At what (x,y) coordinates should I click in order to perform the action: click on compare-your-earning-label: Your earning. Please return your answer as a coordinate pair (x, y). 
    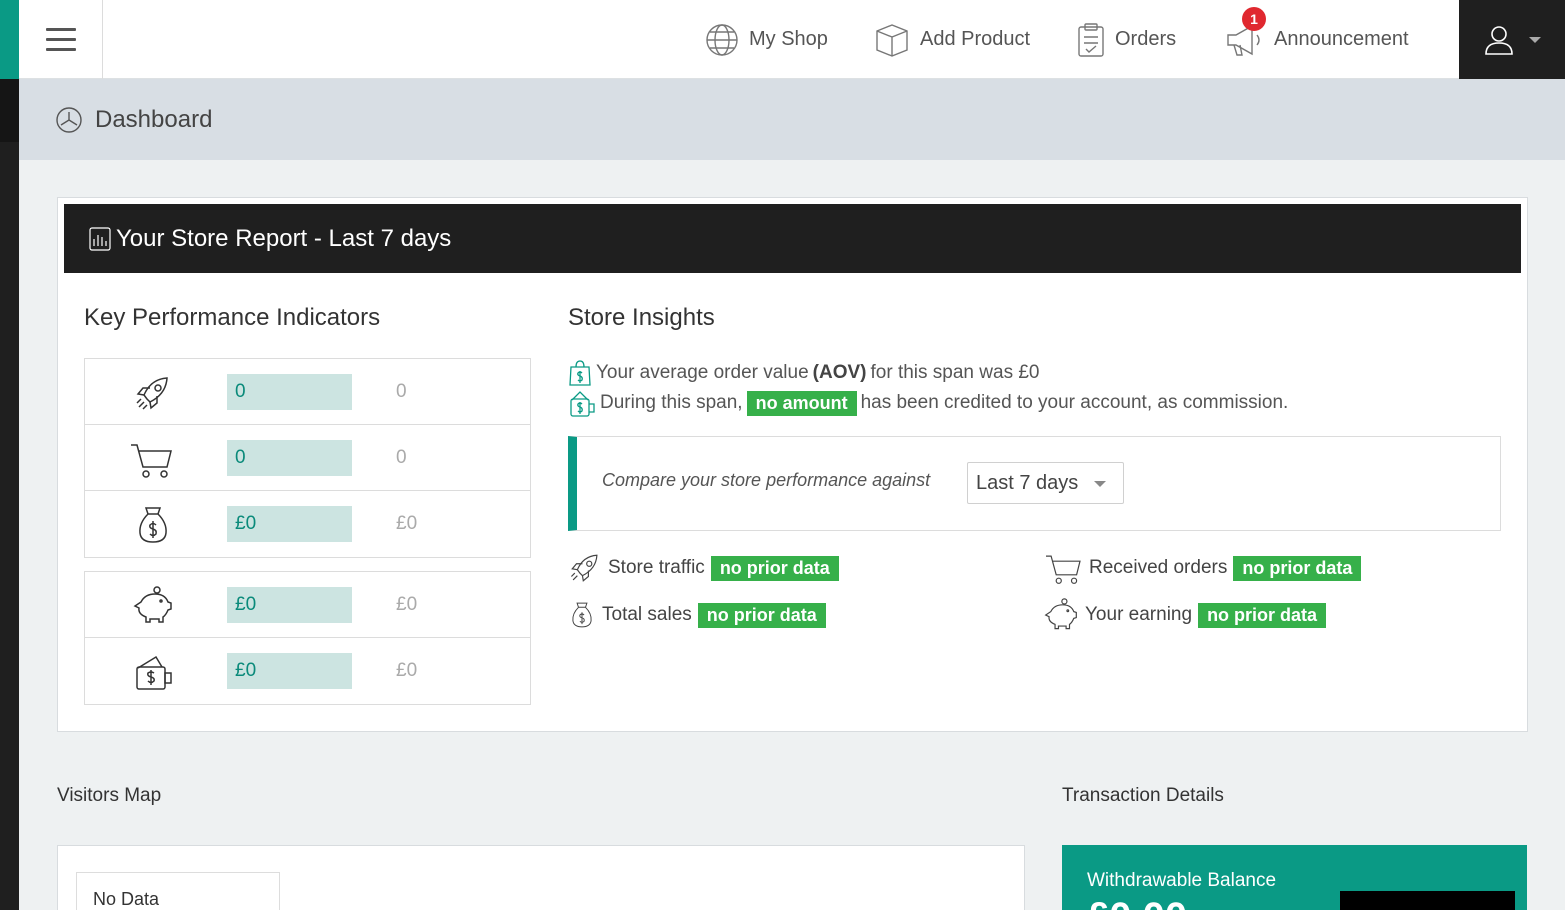
    Looking at the image, I should click on (1139, 614).